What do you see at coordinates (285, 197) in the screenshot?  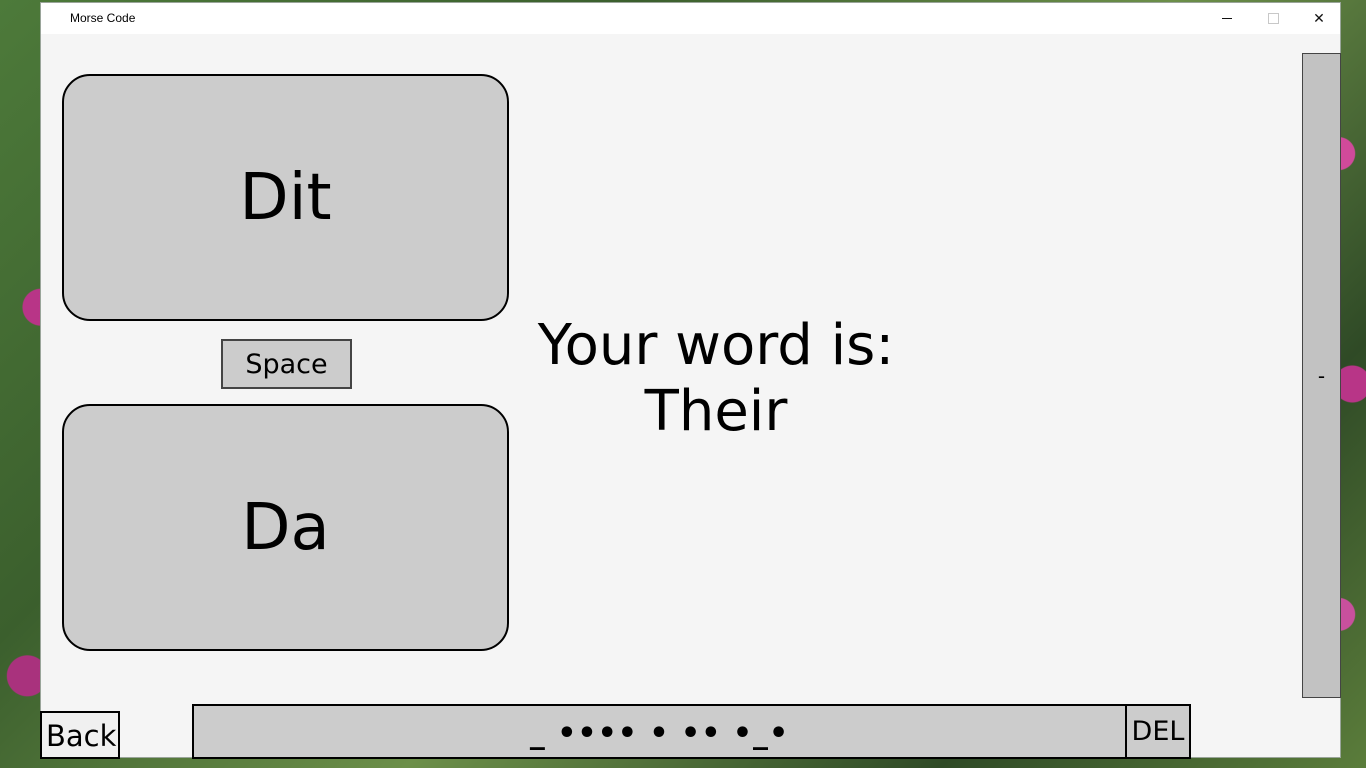 I see `dit-button: Dit` at bounding box center [285, 197].